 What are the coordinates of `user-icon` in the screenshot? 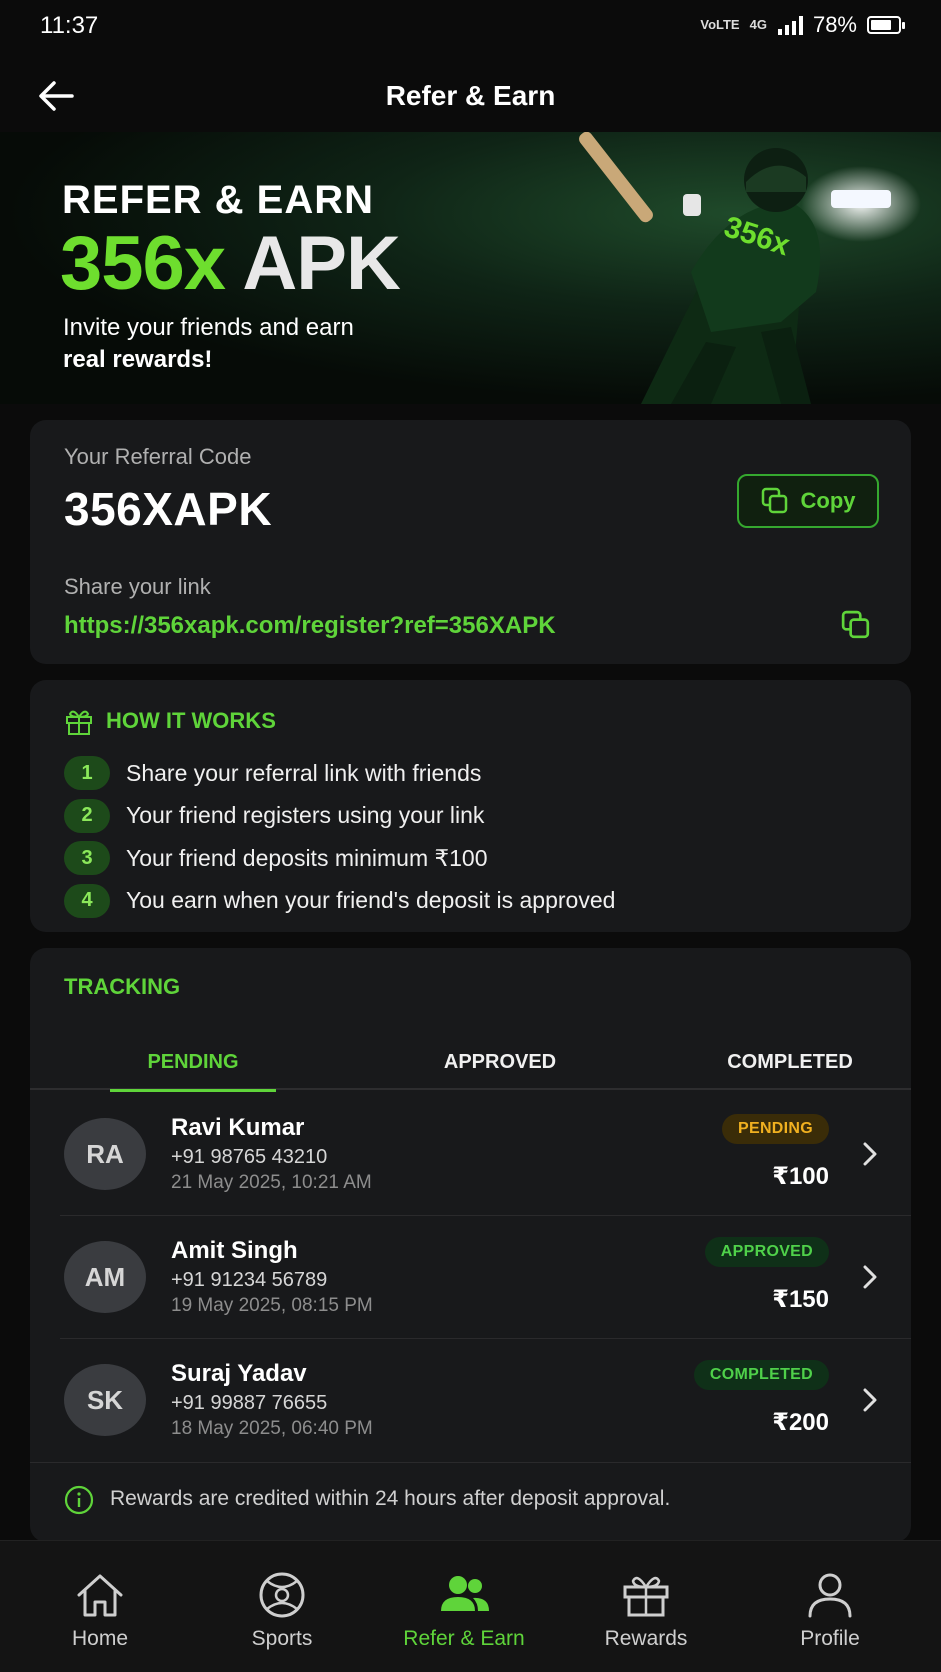 It's located at (830, 1595).